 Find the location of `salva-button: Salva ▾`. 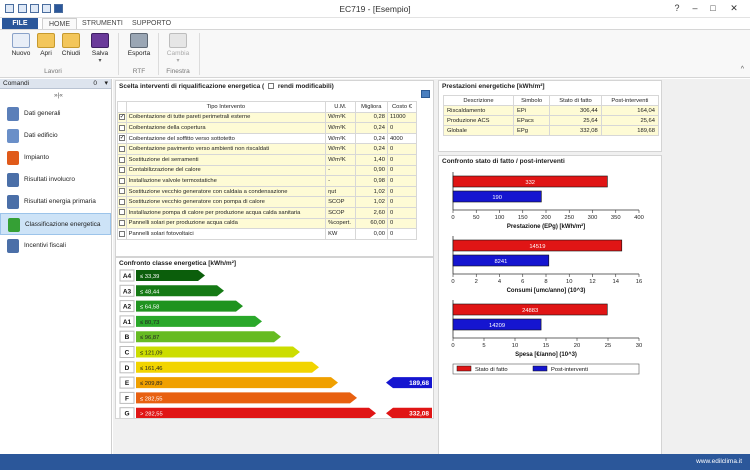

salva-button: Salva ▾ is located at coordinates (100, 48).